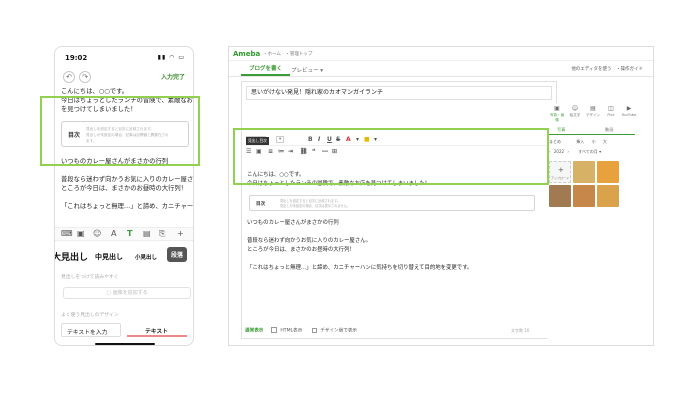 This screenshot has height=394, width=700. What do you see at coordinates (180, 233) in the screenshot?
I see `plus-icon: +` at bounding box center [180, 233].